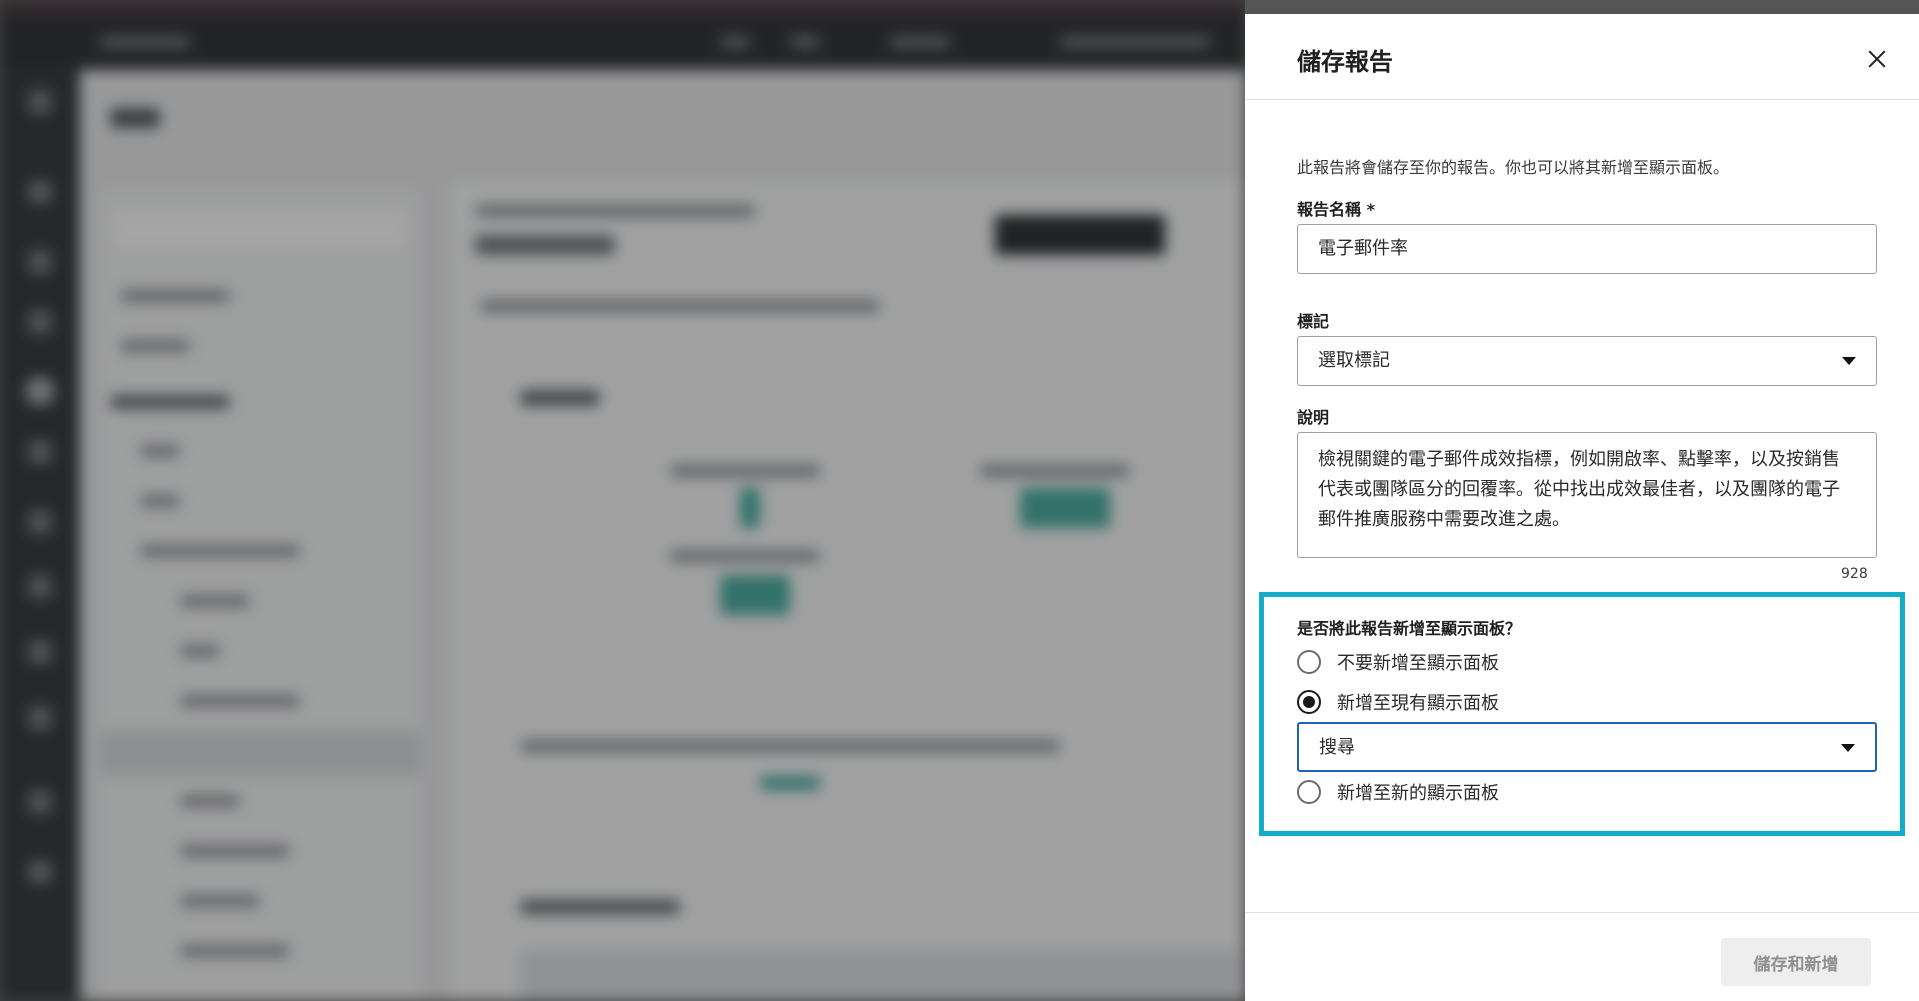 The image size is (1919, 1001). I want to click on panel-header: 儲存報告, so click(1582, 57).